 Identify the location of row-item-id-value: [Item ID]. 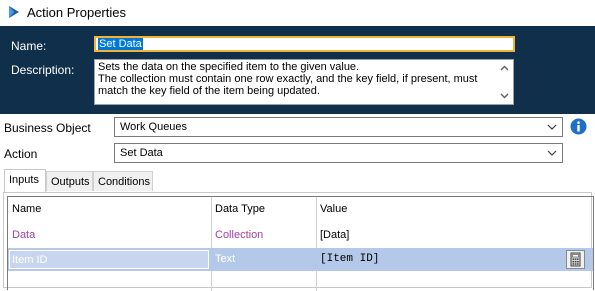
(349, 259).